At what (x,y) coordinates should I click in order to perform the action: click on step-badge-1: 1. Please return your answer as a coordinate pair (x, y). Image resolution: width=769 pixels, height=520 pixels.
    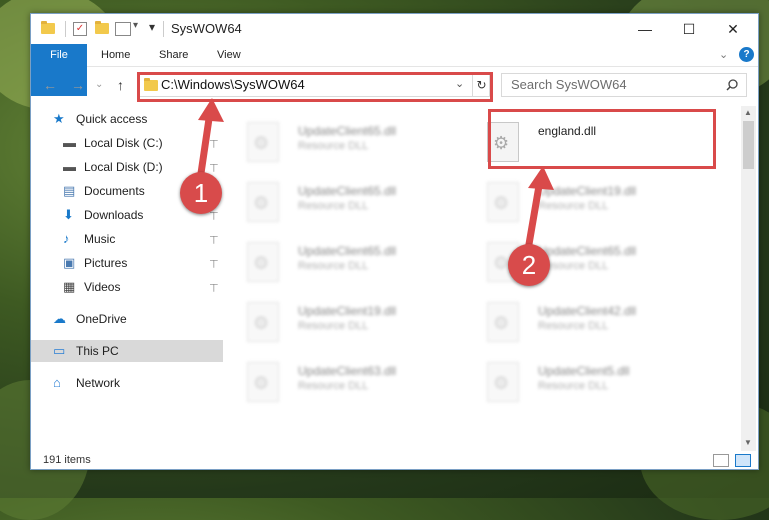
    Looking at the image, I should click on (201, 193).